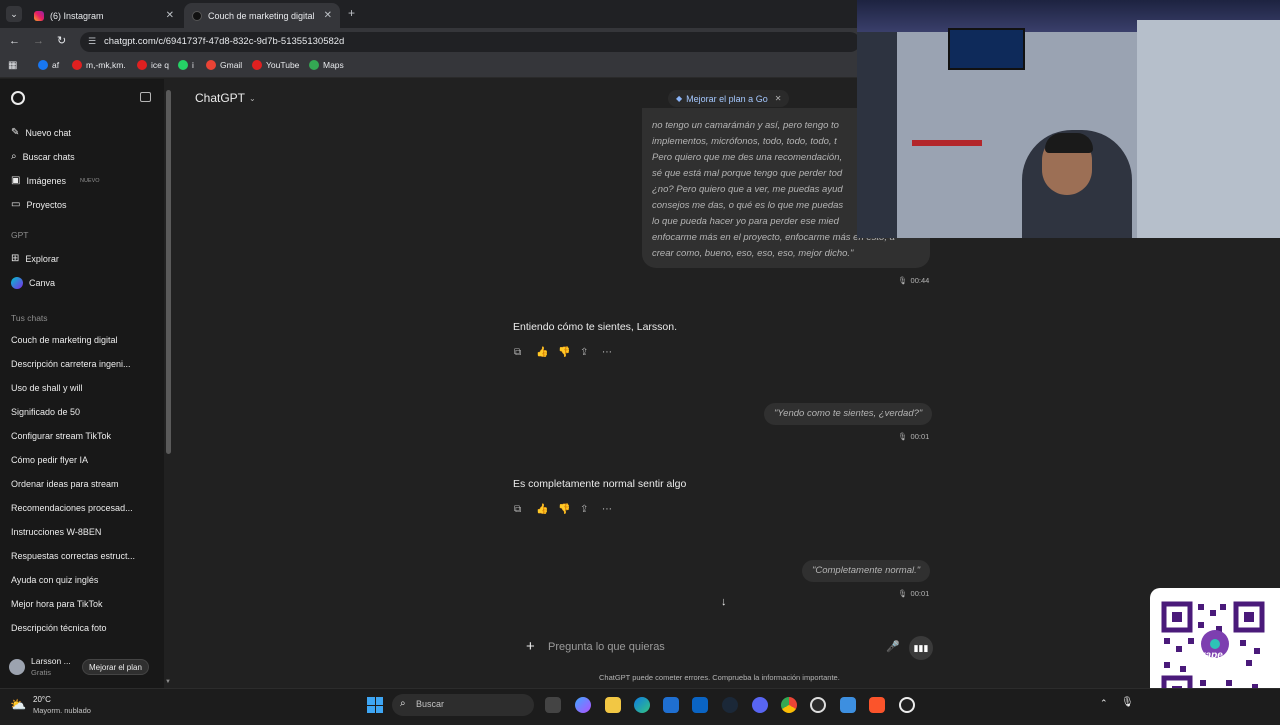 The width and height of the screenshot is (1280, 725). I want to click on outlook-icon, so click(700, 705).